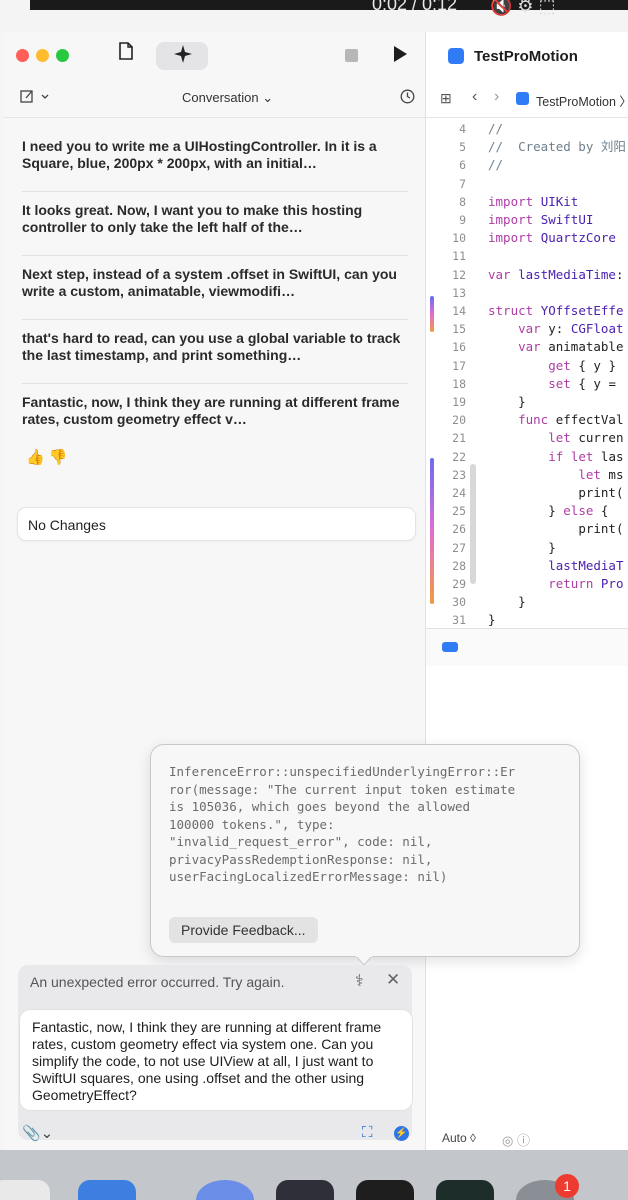 This screenshot has width=628, height=1200. I want to click on code-line: 8 import UIKit, so click(527, 202).